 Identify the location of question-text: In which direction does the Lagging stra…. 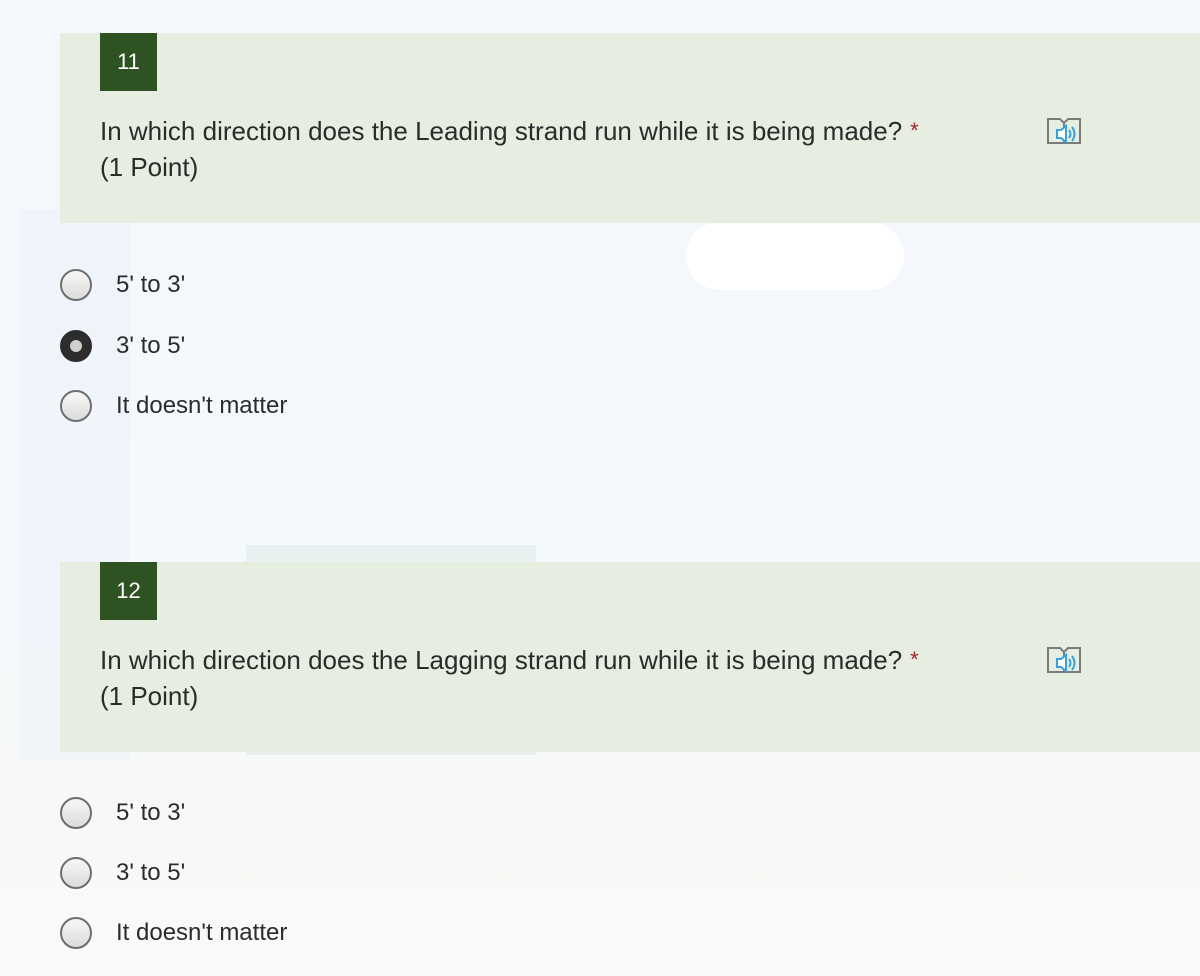
(509, 678).